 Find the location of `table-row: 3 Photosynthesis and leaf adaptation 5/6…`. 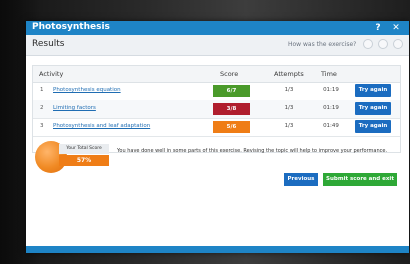

table-row: 3 Photosynthesis and leaf adaptation 5/6… is located at coordinates (216, 127).